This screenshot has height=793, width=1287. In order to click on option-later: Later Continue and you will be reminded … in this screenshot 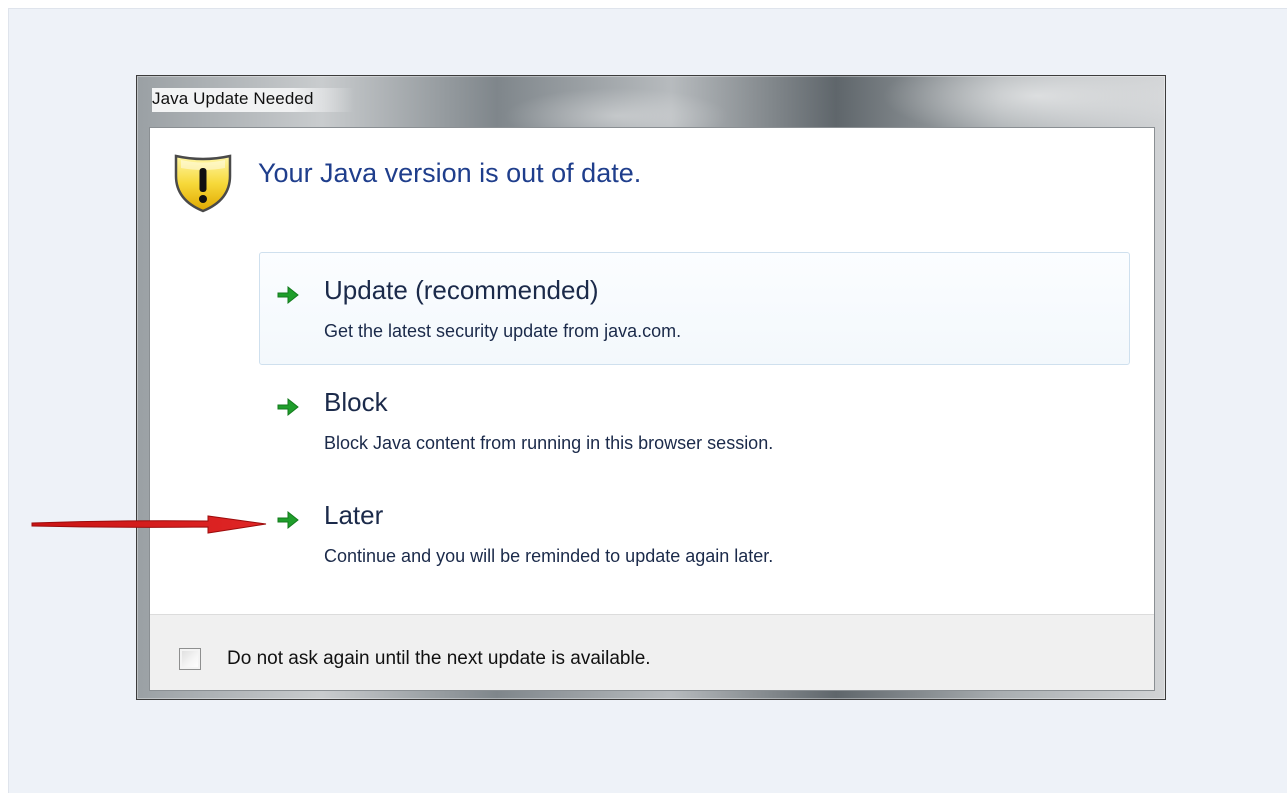, I will do `click(694, 533)`.